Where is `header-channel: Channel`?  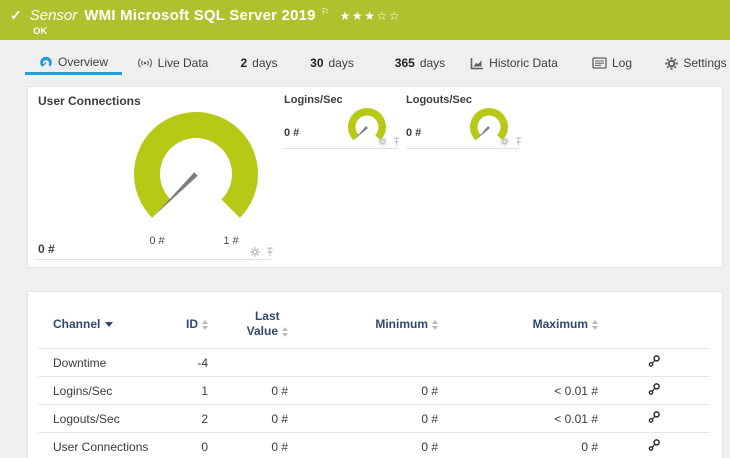
header-channel: Channel is located at coordinates (108, 324).